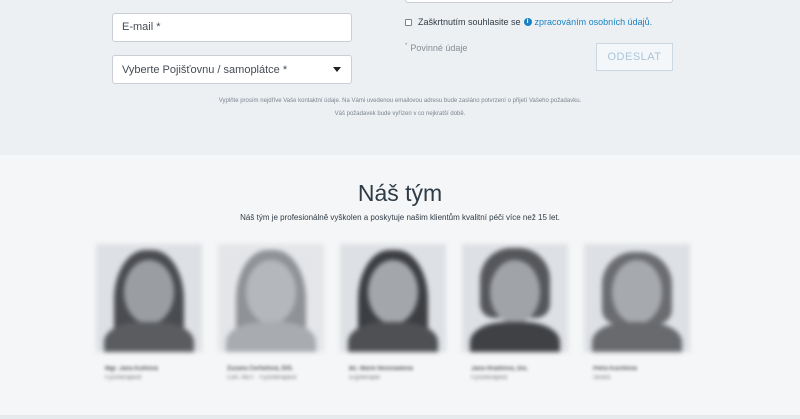 Image resolution: width=800 pixels, height=419 pixels. Describe the element at coordinates (439, 48) in the screenshot. I see `required-text: Povinné údaje` at that location.